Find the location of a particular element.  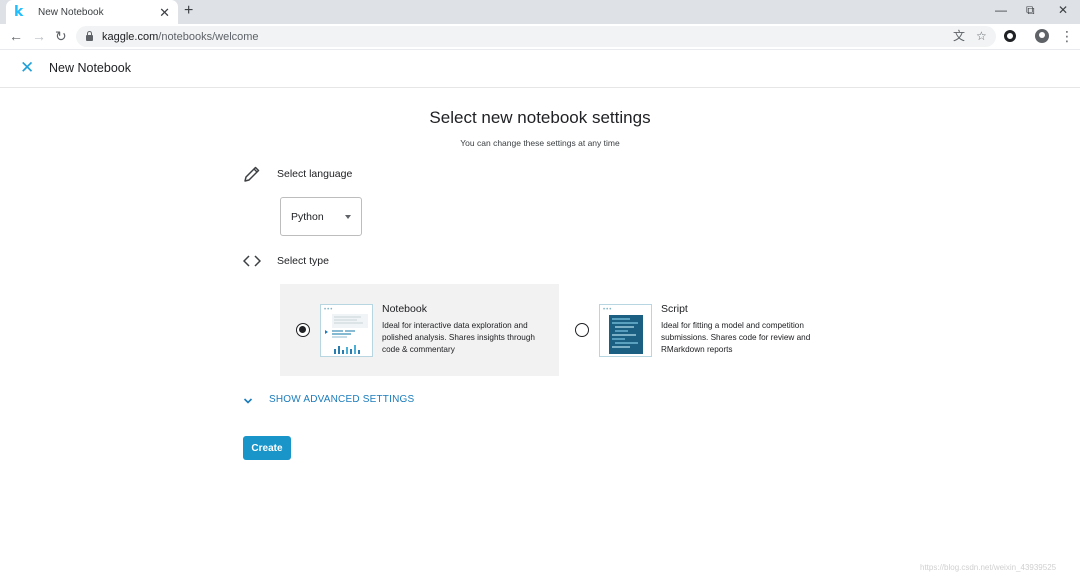

script-radio is located at coordinates (582, 330).